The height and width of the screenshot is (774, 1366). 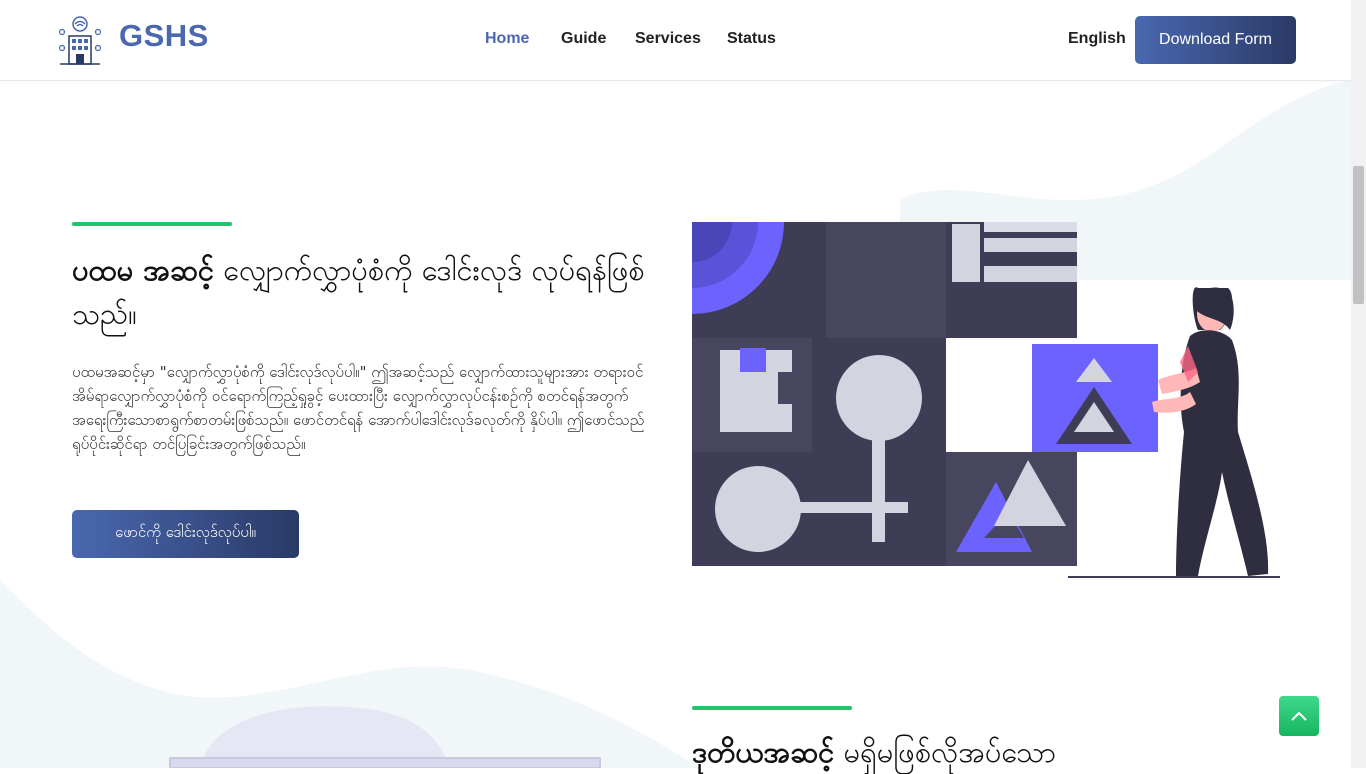 I want to click on nav-guide: Guide, so click(x=583, y=39).